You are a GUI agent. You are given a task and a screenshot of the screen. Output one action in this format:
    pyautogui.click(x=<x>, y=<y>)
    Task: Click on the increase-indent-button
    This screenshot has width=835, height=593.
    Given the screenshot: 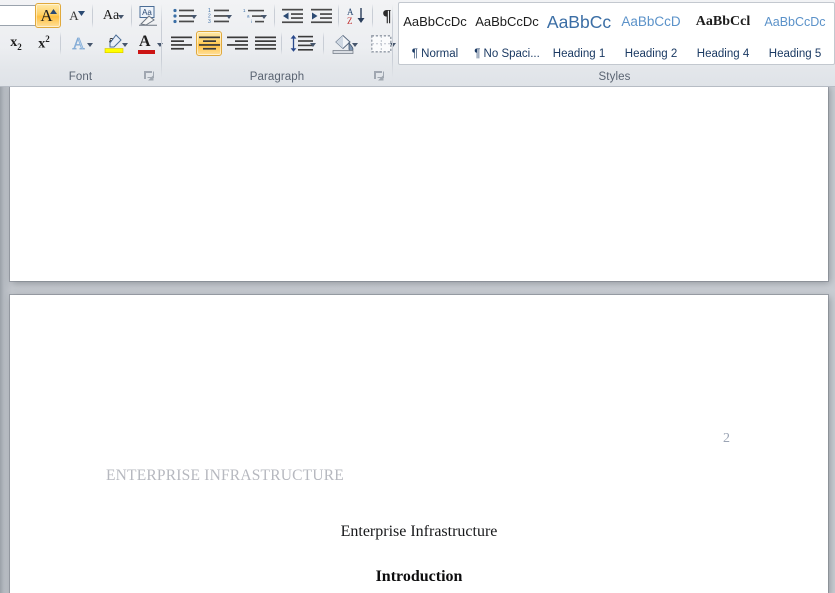 What is the action you would take?
    pyautogui.click(x=321, y=15)
    